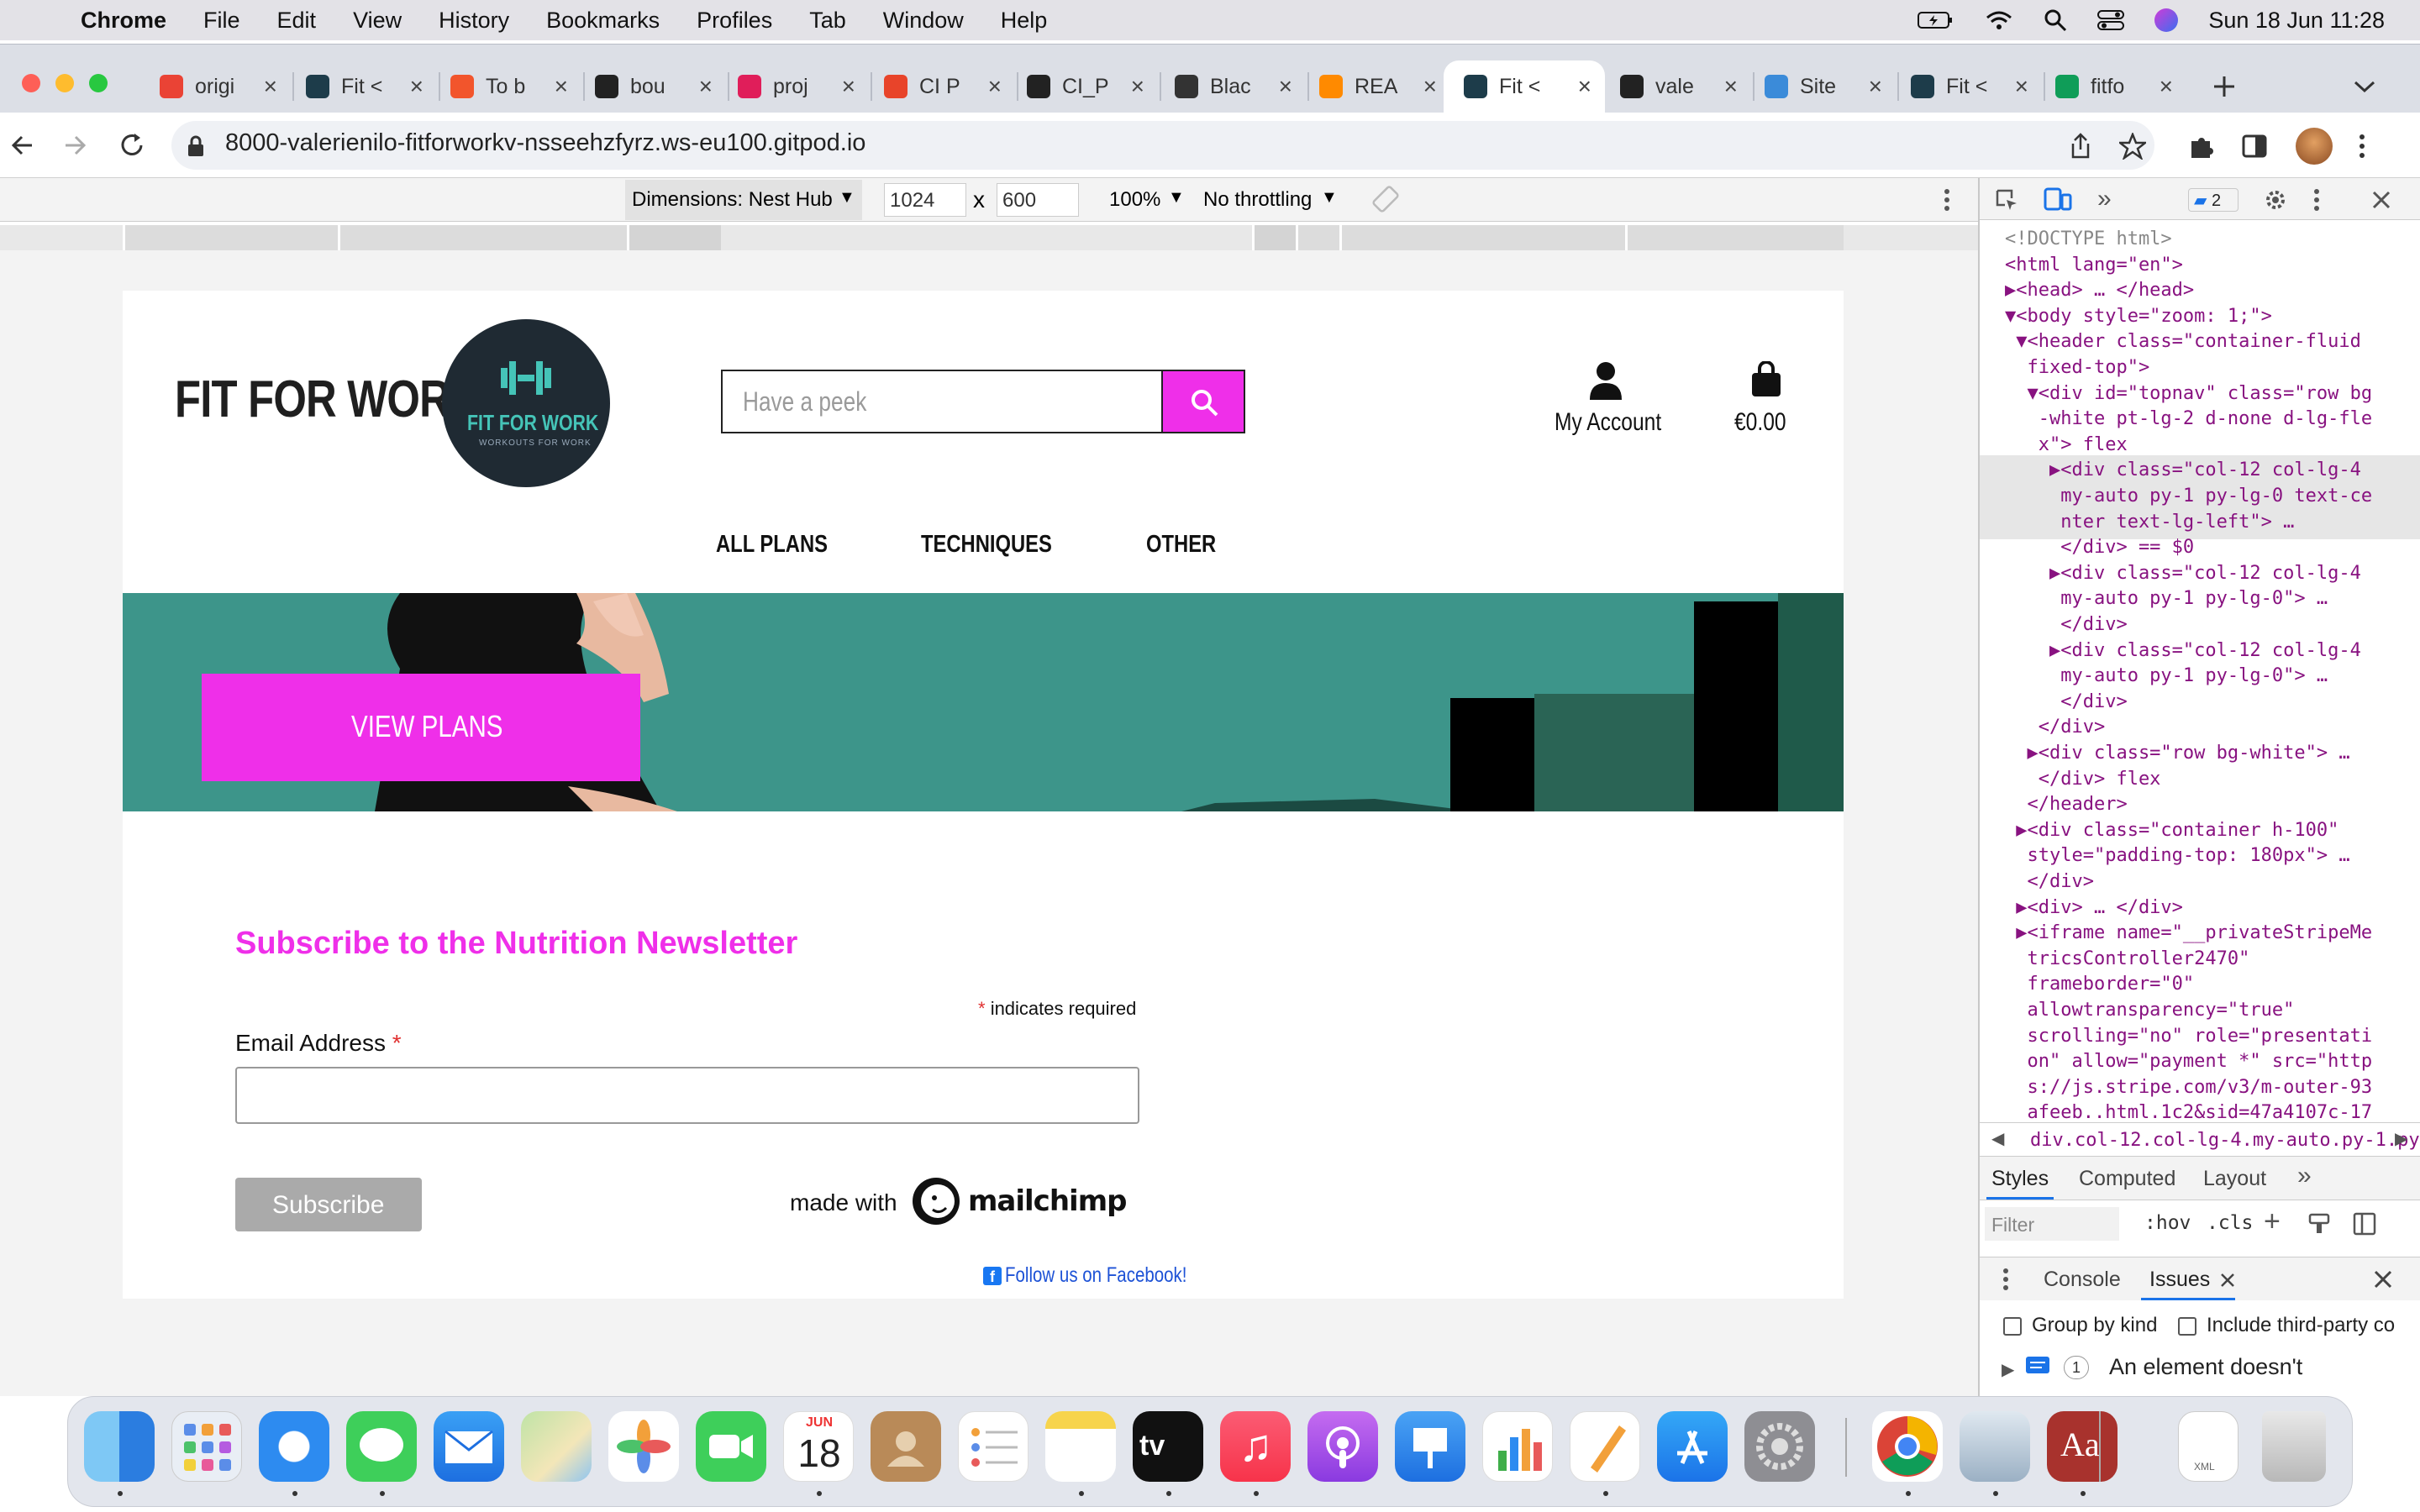 The height and width of the screenshot is (1512, 2420). Describe the element at coordinates (2127, 1179) in the screenshot. I see `tab-computed: Computed` at that location.